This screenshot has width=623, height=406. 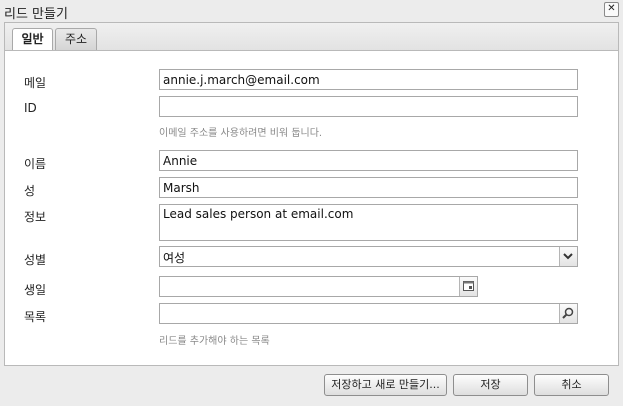 What do you see at coordinates (571, 385) in the screenshot?
I see `cancel-button: 취소` at bounding box center [571, 385].